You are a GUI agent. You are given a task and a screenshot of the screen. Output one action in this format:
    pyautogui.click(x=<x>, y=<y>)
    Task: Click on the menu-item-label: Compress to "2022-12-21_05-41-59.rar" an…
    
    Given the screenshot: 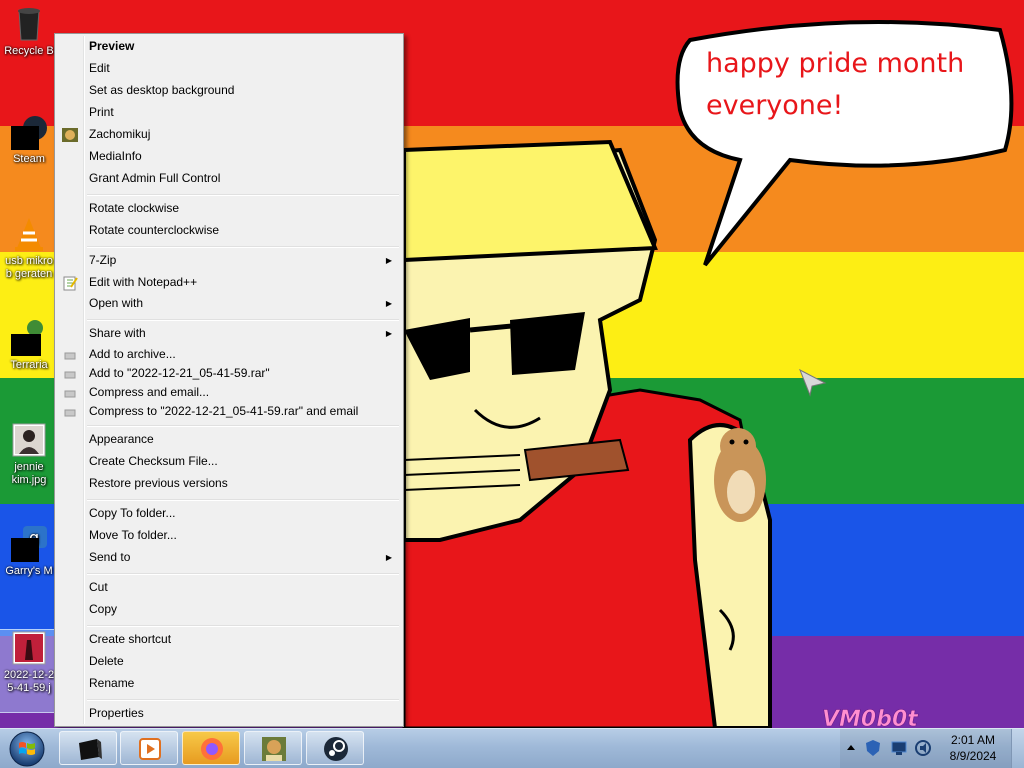 What is the action you would take?
    pyautogui.click(x=224, y=411)
    